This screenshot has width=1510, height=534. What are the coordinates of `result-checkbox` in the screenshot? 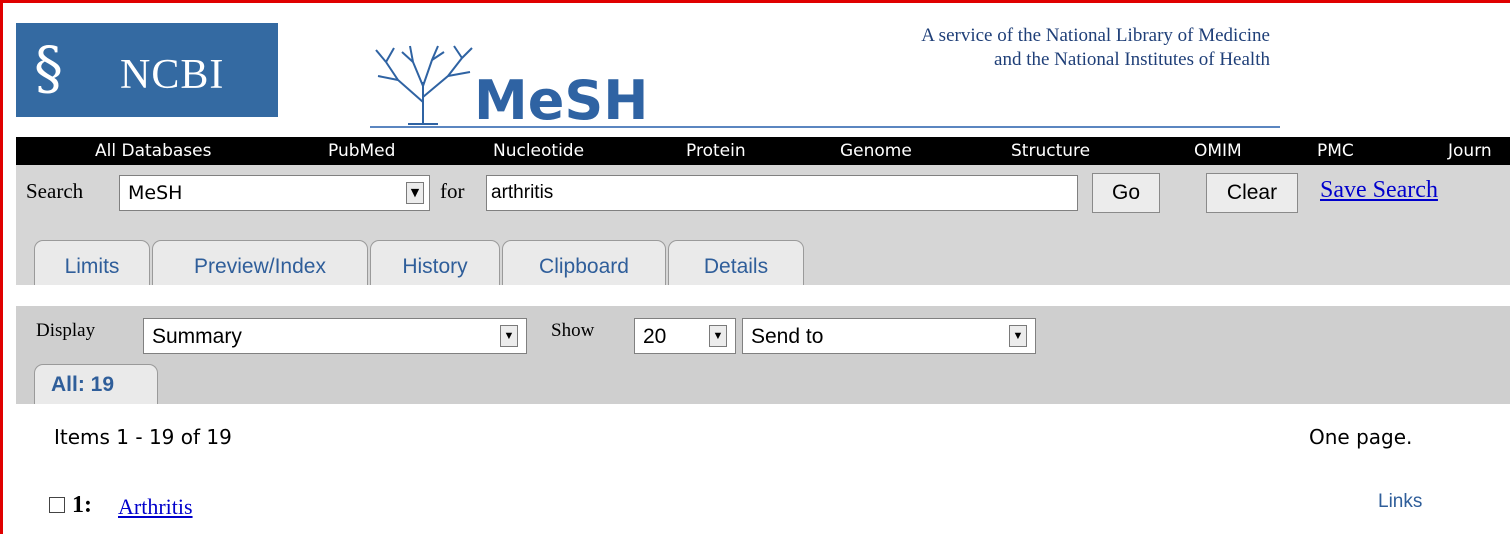 It's located at (57, 505).